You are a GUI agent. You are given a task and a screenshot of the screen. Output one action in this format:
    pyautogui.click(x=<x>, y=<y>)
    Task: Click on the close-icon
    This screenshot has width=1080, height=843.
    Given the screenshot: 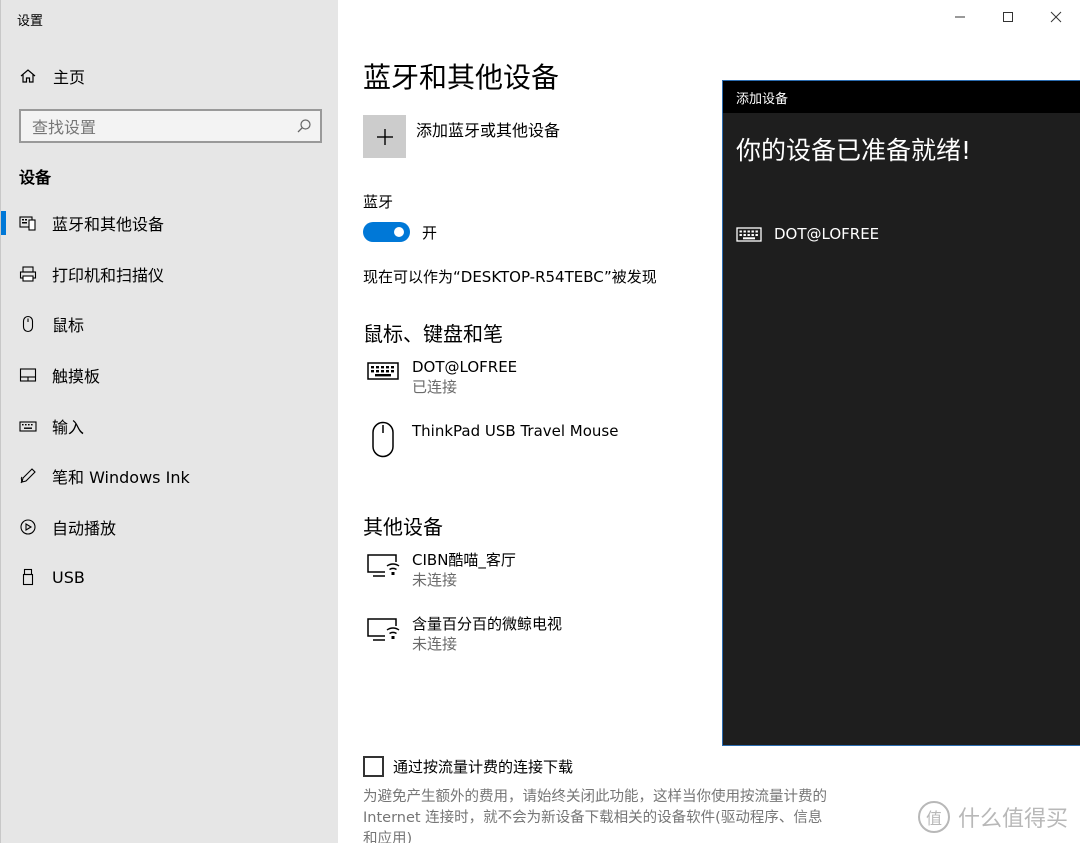 What is the action you would take?
    pyautogui.click(x=1056, y=17)
    